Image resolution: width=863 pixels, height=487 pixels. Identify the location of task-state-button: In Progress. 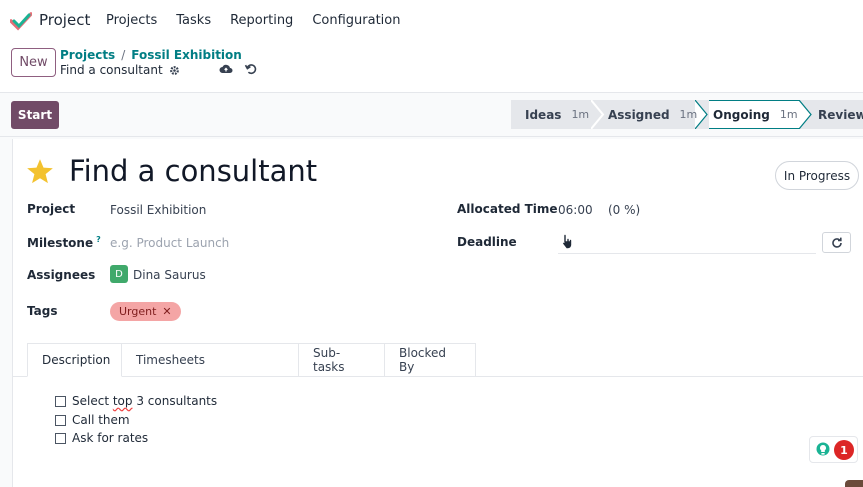
(817, 175).